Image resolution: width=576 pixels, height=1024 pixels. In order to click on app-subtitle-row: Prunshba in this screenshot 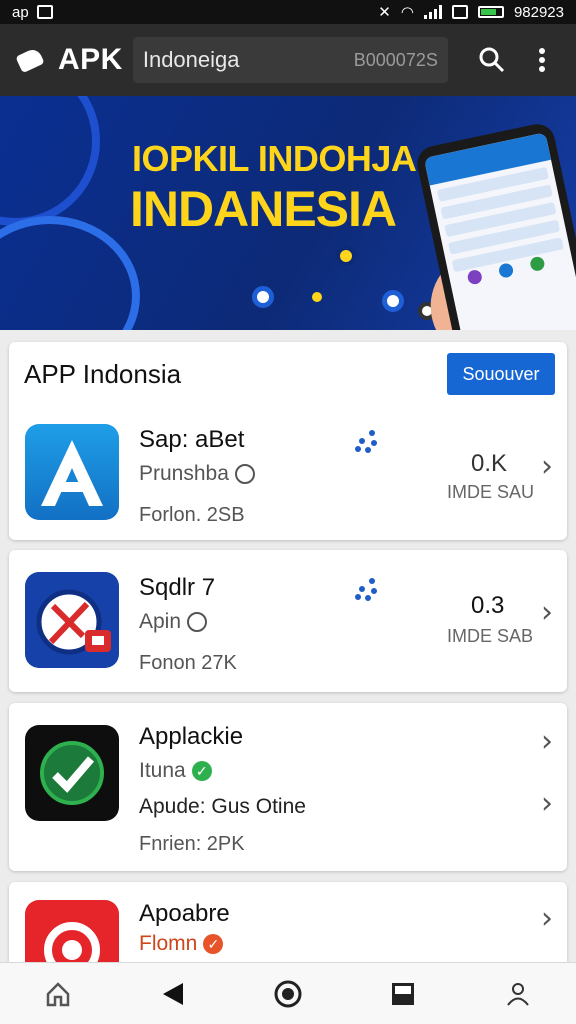, I will do `click(197, 474)`.